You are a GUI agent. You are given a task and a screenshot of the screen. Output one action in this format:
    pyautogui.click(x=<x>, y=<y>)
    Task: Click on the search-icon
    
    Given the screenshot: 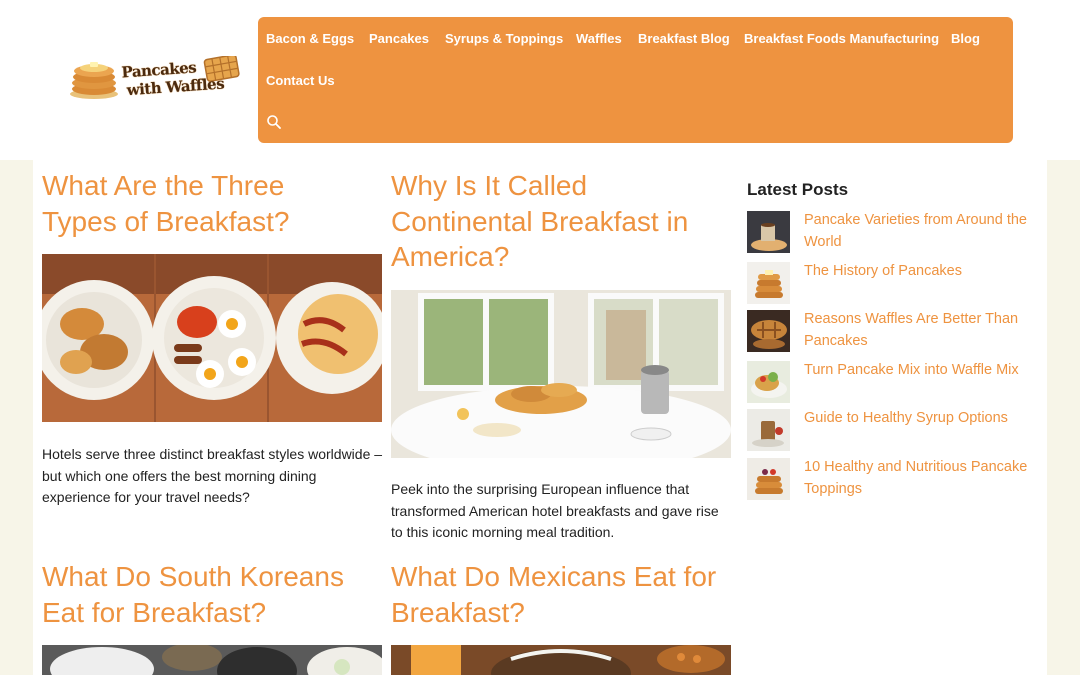 What is the action you would take?
    pyautogui.click(x=274, y=122)
    